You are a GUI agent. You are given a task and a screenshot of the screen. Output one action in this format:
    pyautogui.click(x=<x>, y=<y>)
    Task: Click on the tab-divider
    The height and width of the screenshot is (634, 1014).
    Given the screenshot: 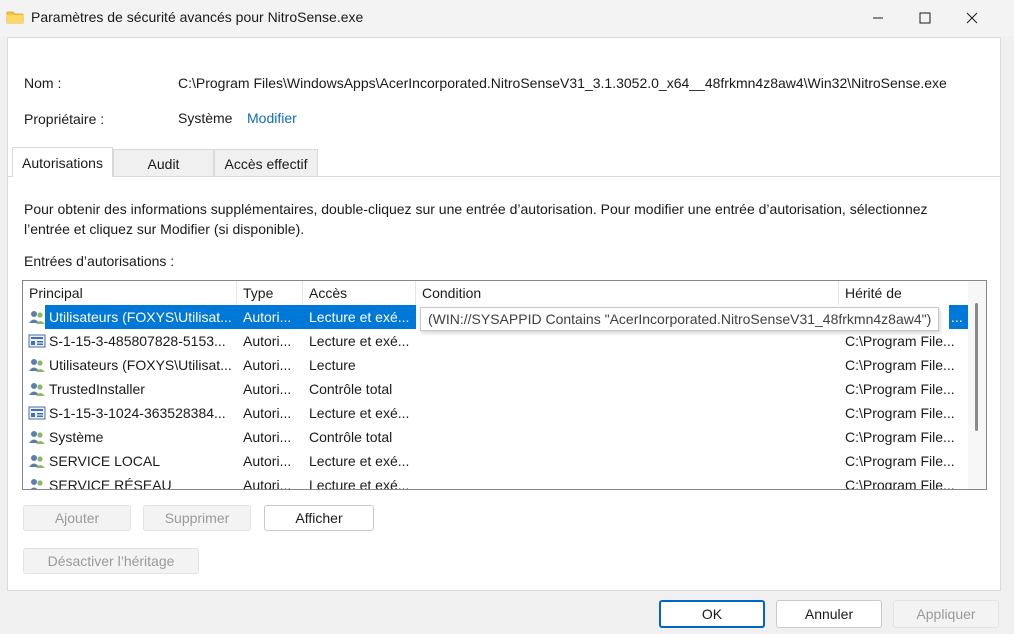 What is the action you would take?
    pyautogui.click(x=504, y=176)
    